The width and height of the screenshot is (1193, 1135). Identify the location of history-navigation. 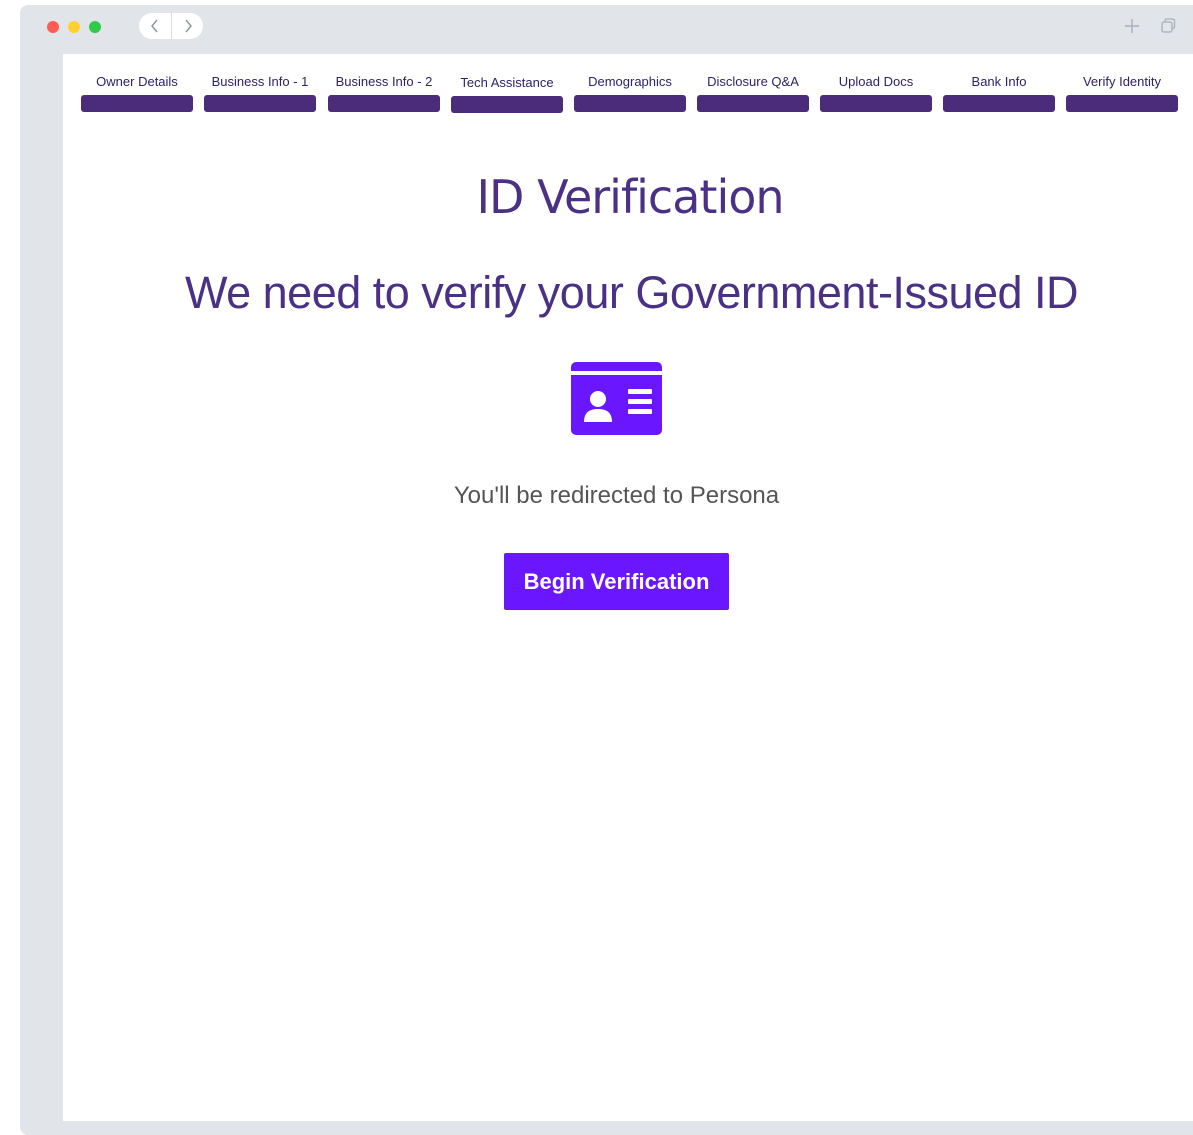
(171, 26).